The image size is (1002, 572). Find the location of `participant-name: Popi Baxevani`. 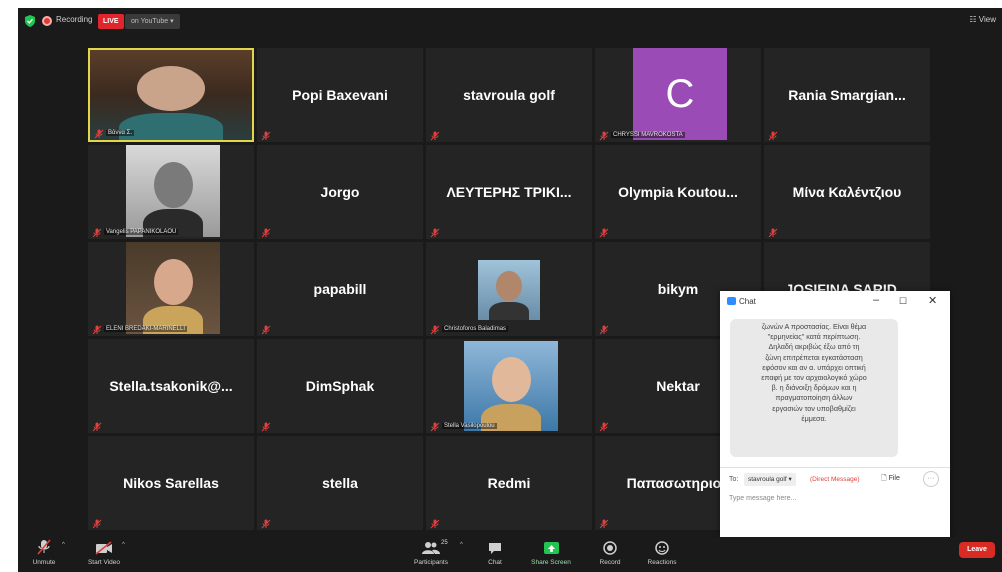

participant-name: Popi Baxevani is located at coordinates (340, 95).